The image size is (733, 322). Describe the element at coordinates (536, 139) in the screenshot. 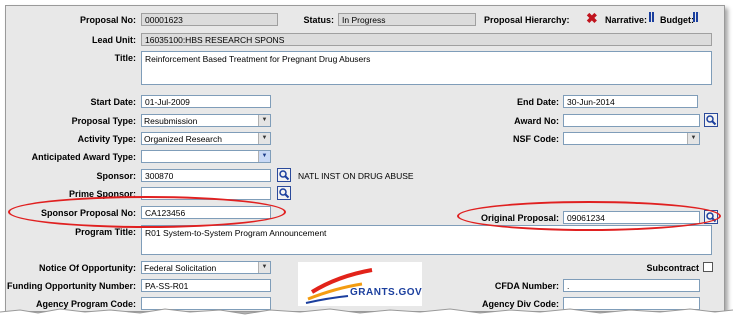

I see `nsf-code-label: NSF Code:` at that location.